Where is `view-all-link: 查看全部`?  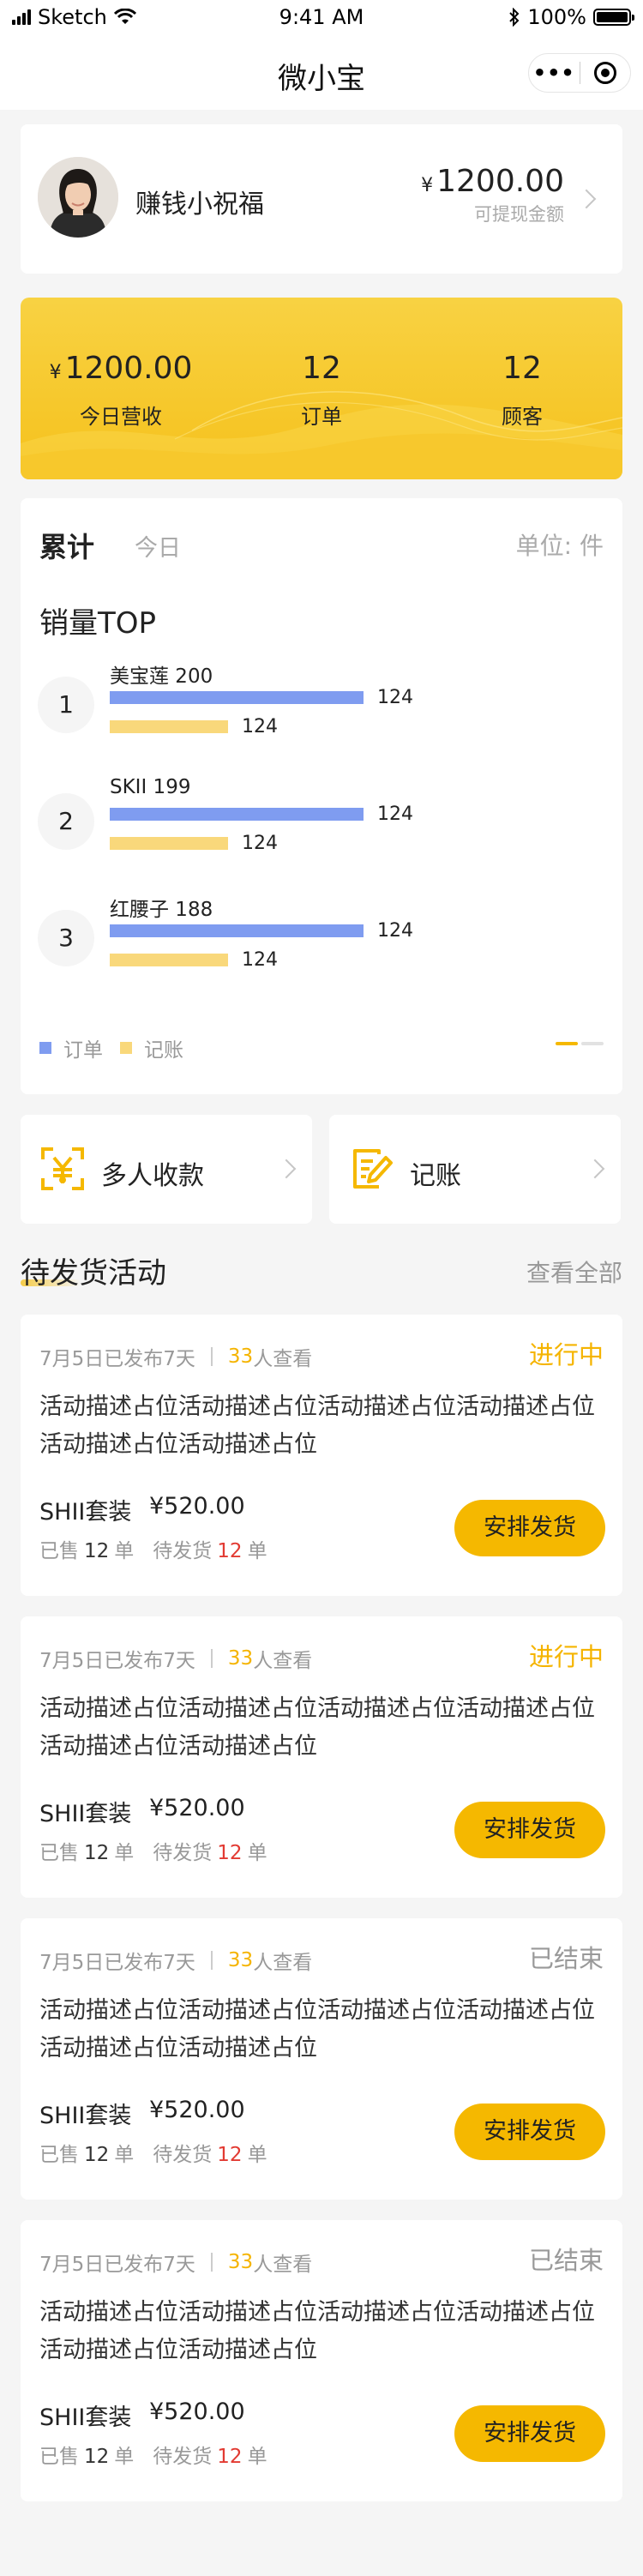 view-all-link: 查看全部 is located at coordinates (574, 1272).